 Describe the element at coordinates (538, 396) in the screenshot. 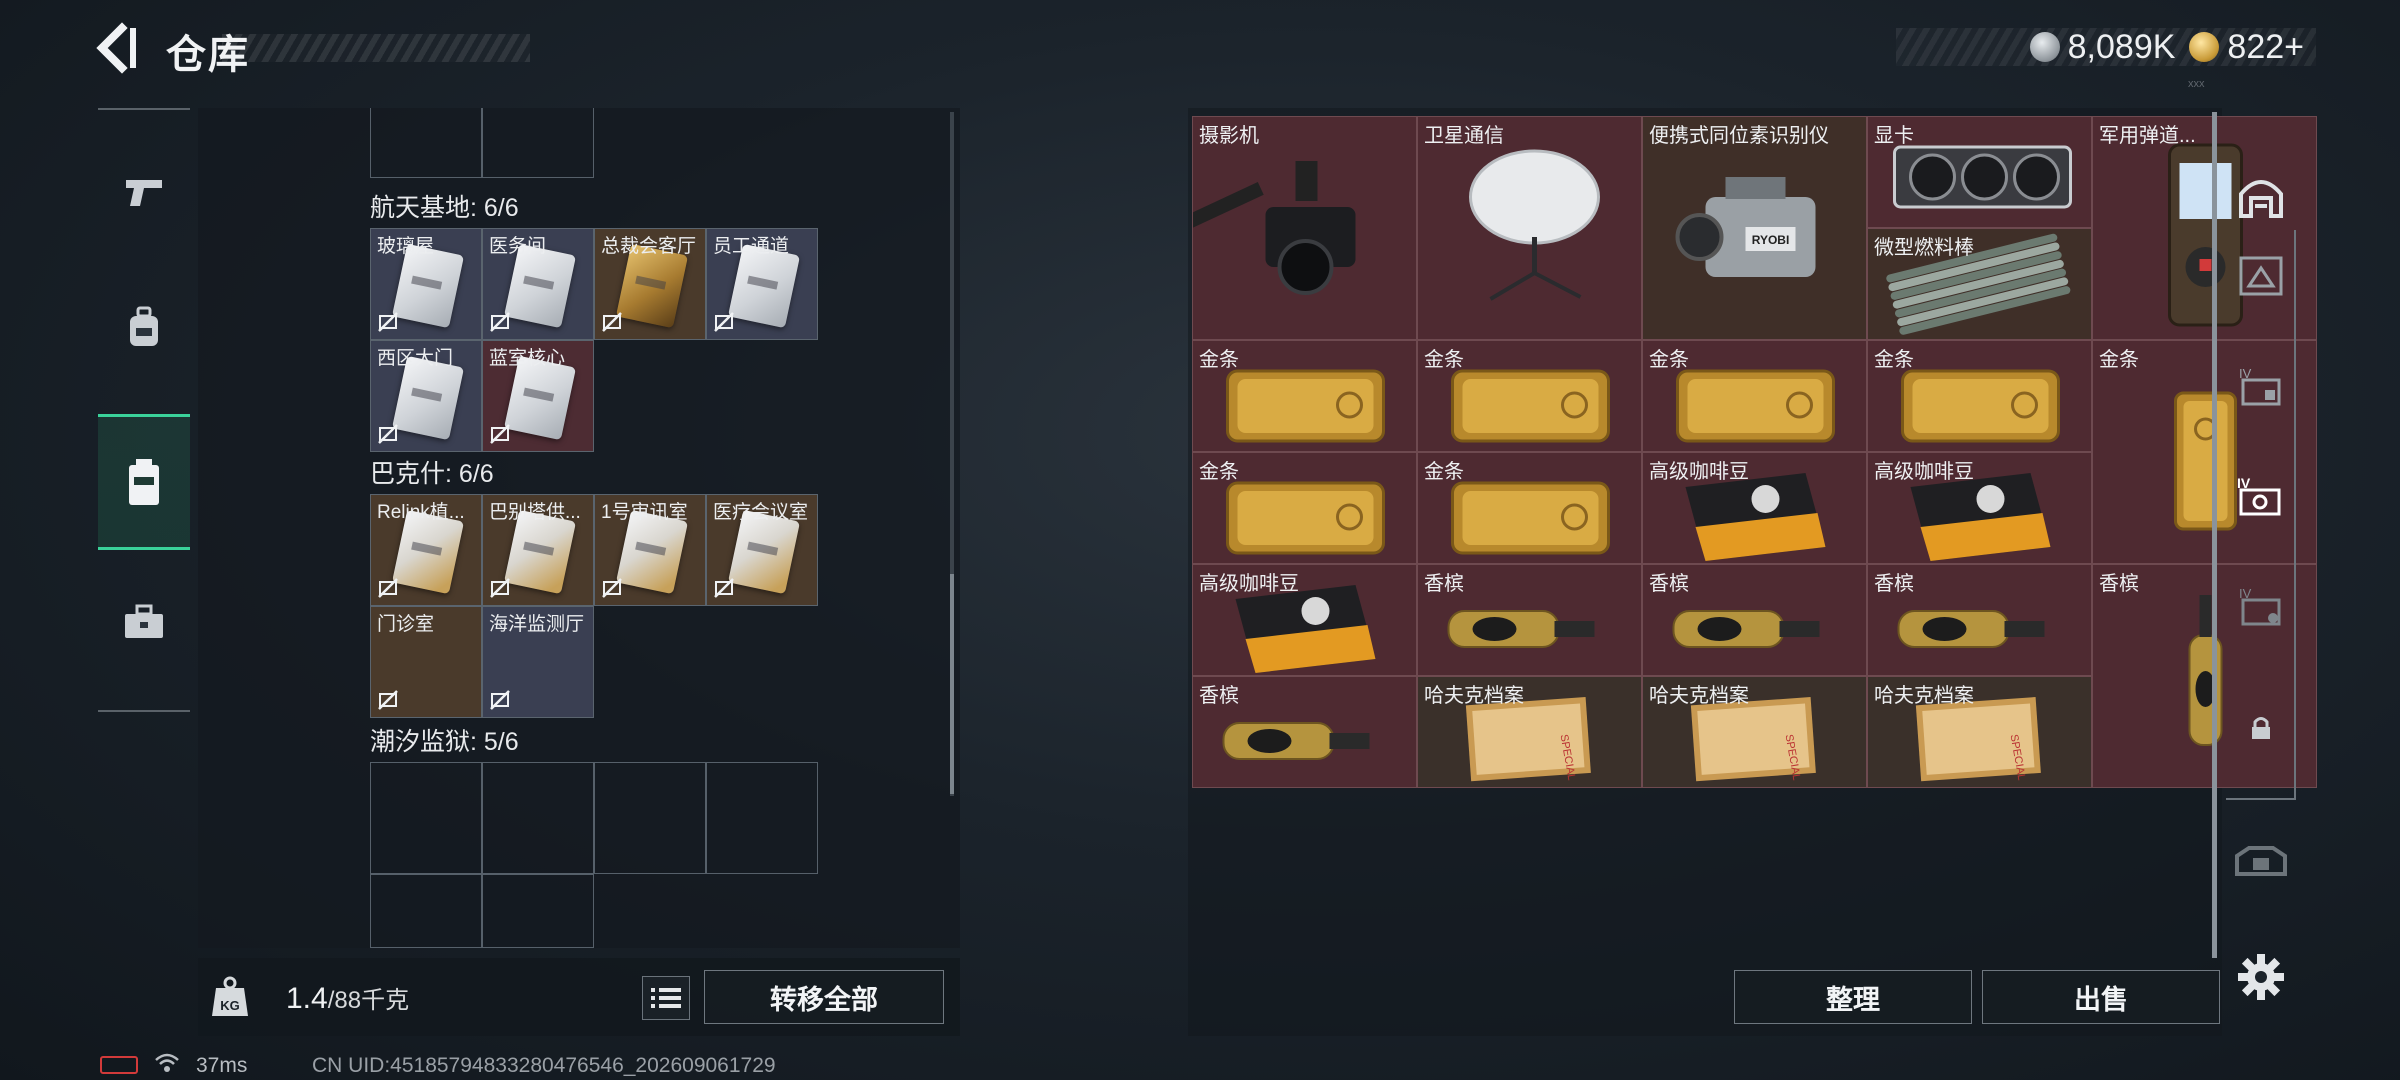

I see `keycard-slot: 蓝室核心` at that location.